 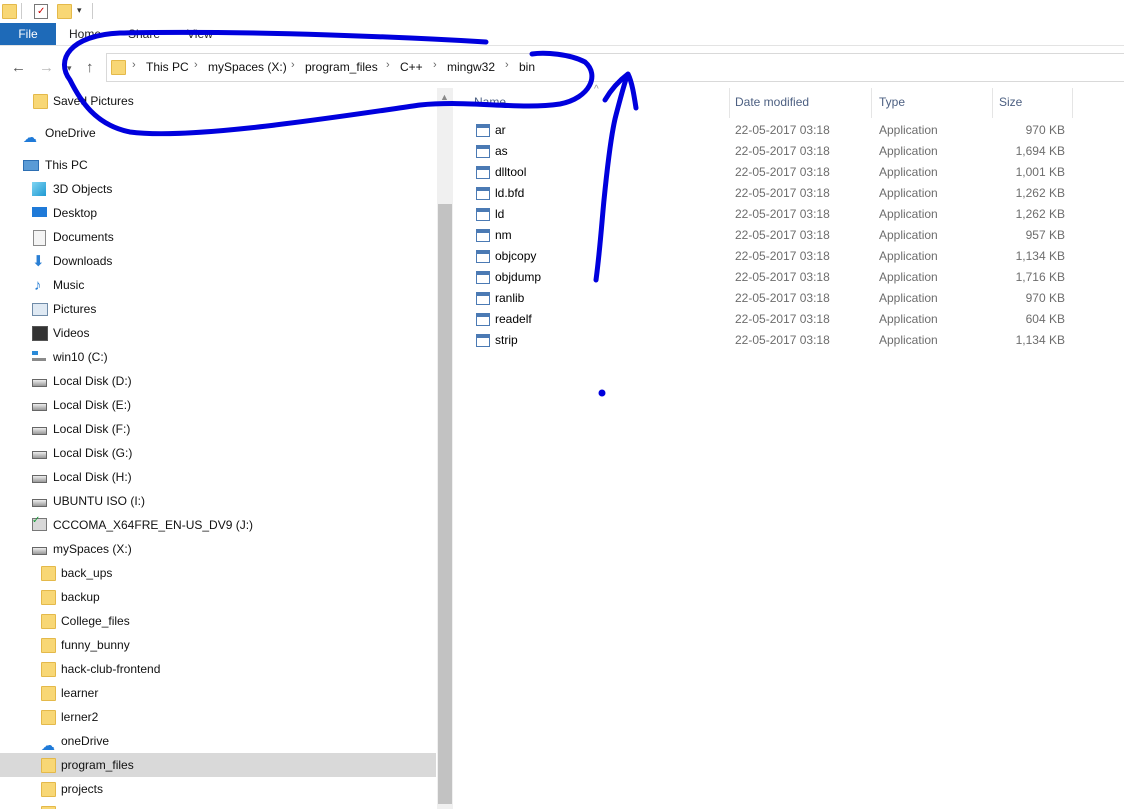 I want to click on file-row: ar 22-05-2017 03:18 Application 970 KB, so click(x=774, y=130).